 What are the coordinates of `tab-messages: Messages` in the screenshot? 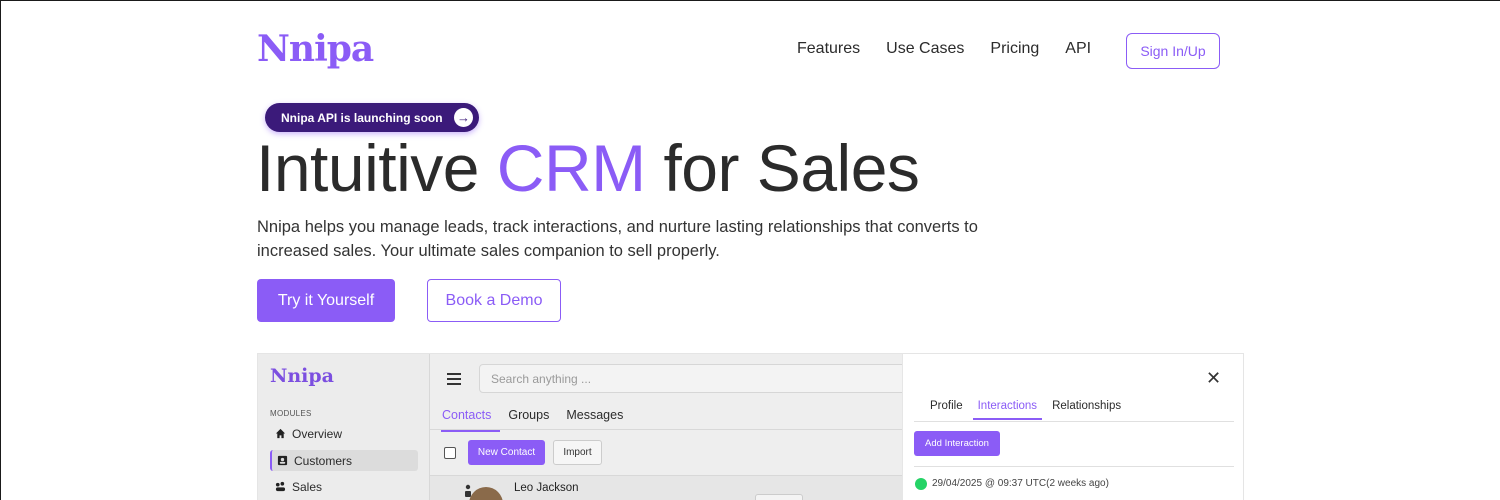 It's located at (599, 415).